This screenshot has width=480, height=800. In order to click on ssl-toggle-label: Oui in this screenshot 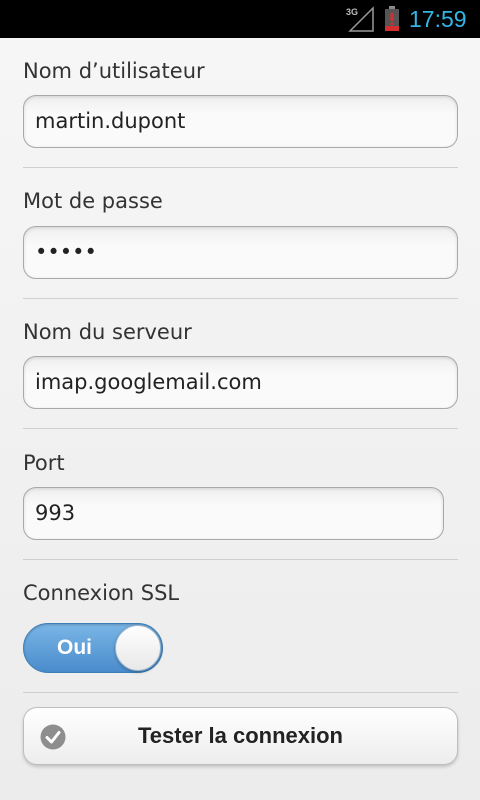, I will do `click(74, 647)`.